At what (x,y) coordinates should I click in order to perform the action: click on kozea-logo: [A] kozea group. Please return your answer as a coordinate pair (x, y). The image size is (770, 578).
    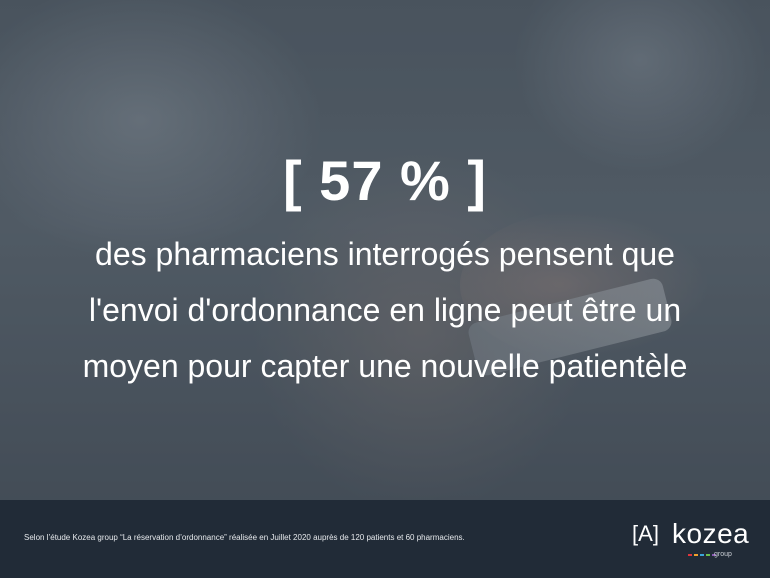
    Looking at the image, I should click on (691, 540).